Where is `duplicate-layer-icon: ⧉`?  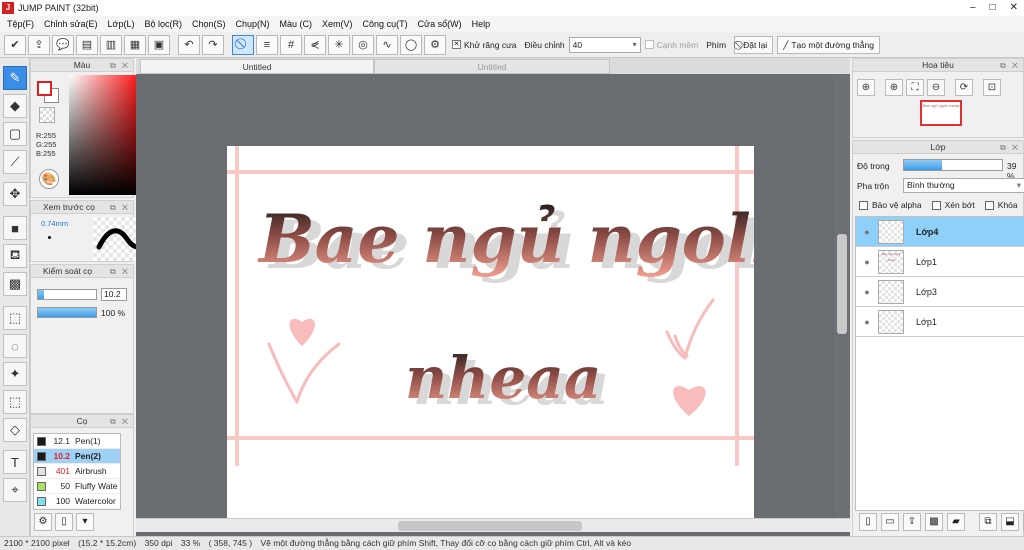 duplicate-layer-icon: ⧉ is located at coordinates (988, 522).